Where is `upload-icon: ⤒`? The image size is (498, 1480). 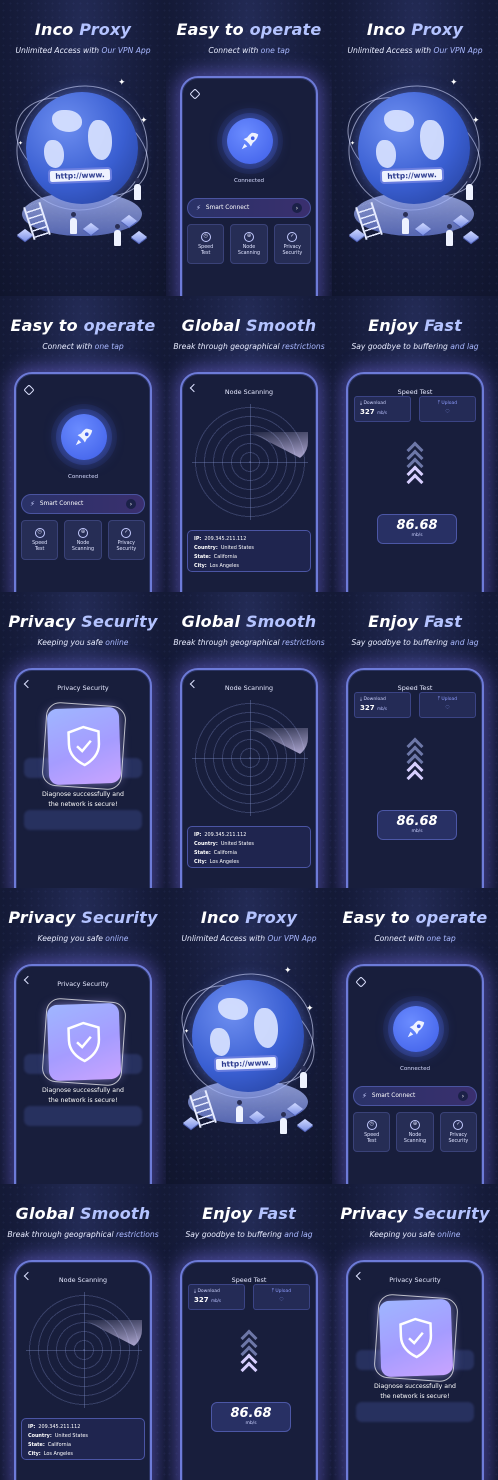 upload-icon: ⤒ is located at coordinates (438, 403).